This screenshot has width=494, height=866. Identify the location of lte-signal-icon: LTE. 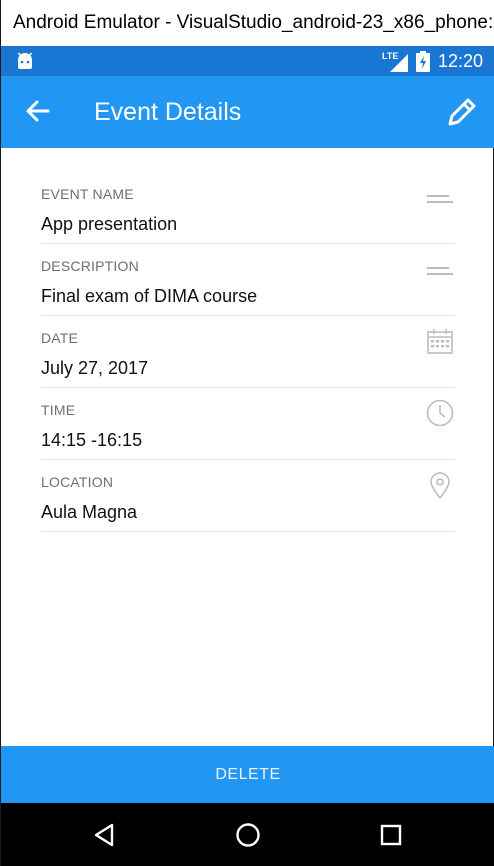
(395, 61).